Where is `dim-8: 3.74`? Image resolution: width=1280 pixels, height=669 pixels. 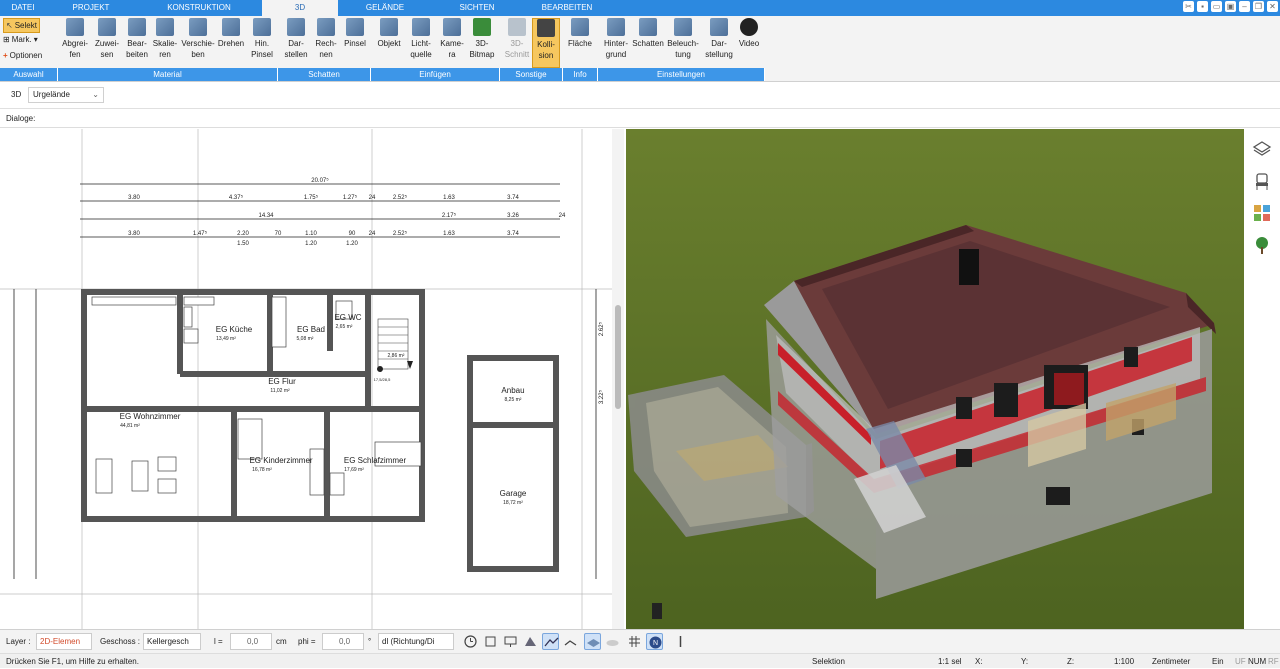 dim-8: 3.74 is located at coordinates (513, 198).